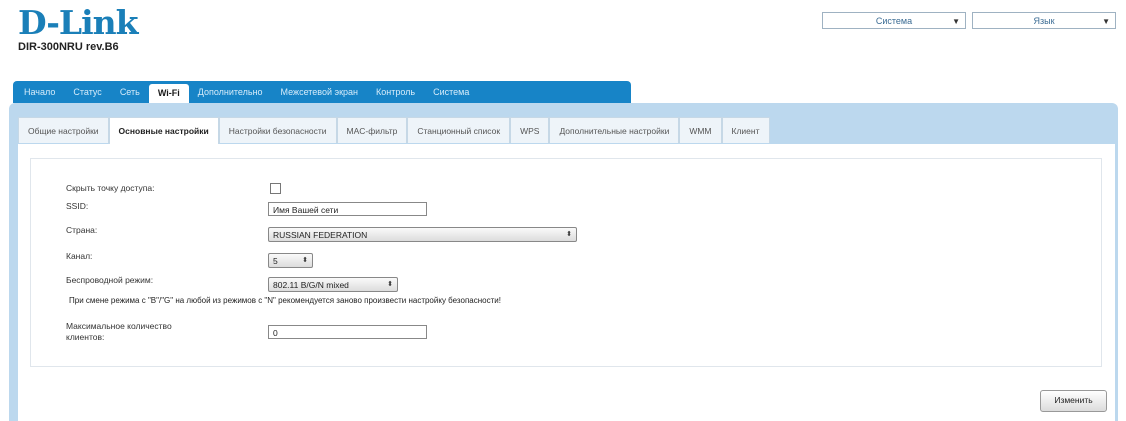 This screenshot has width=1126, height=421. What do you see at coordinates (77, 206) in the screenshot?
I see `ssid-label: SSID:` at bounding box center [77, 206].